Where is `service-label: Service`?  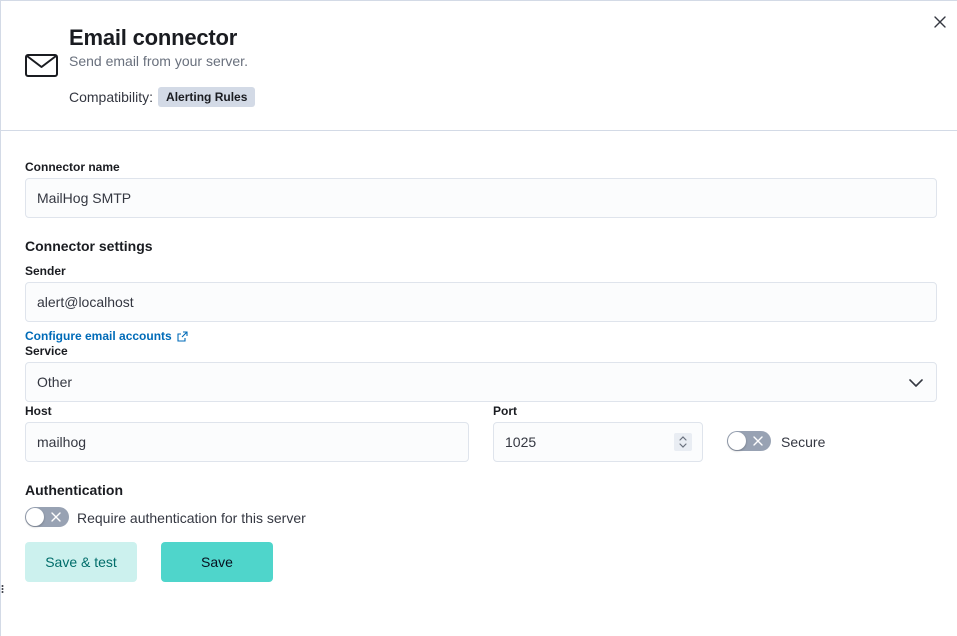 service-label: Service is located at coordinates (46, 351).